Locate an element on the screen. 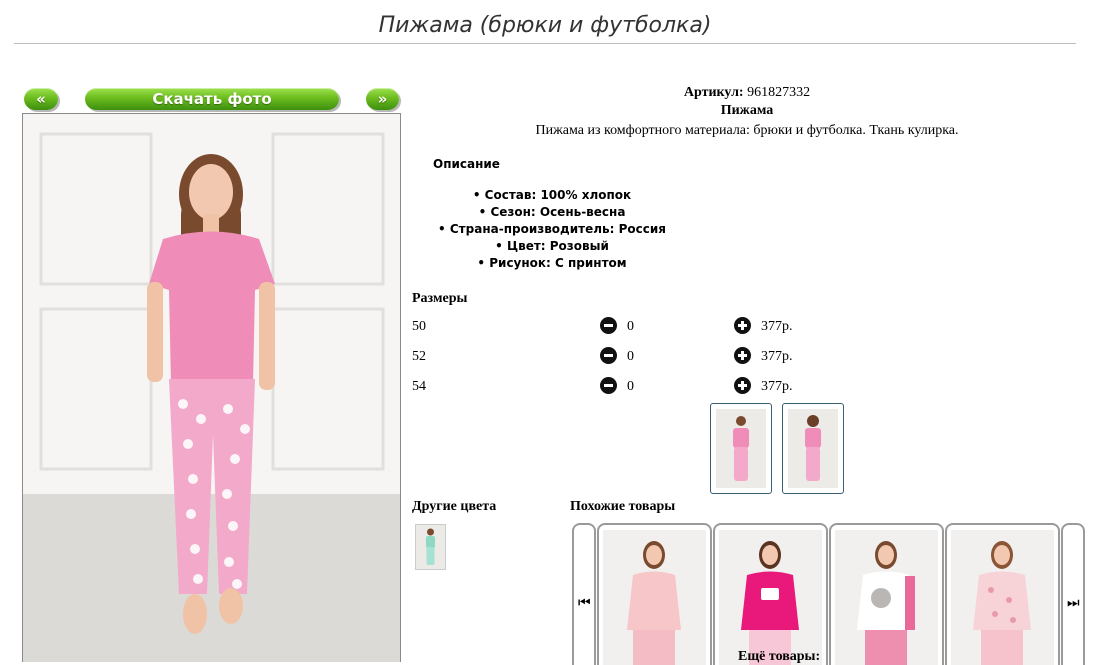  thumbnail-front-image is located at coordinates (741, 448).